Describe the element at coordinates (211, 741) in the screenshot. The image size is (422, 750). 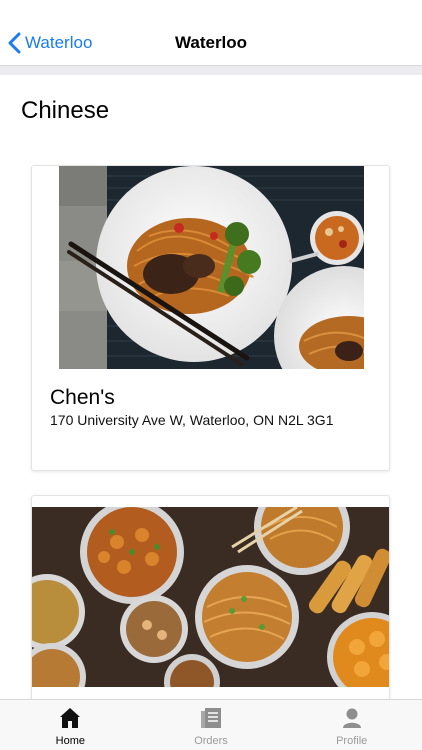
I see `tab-orders-label: Orders` at that location.